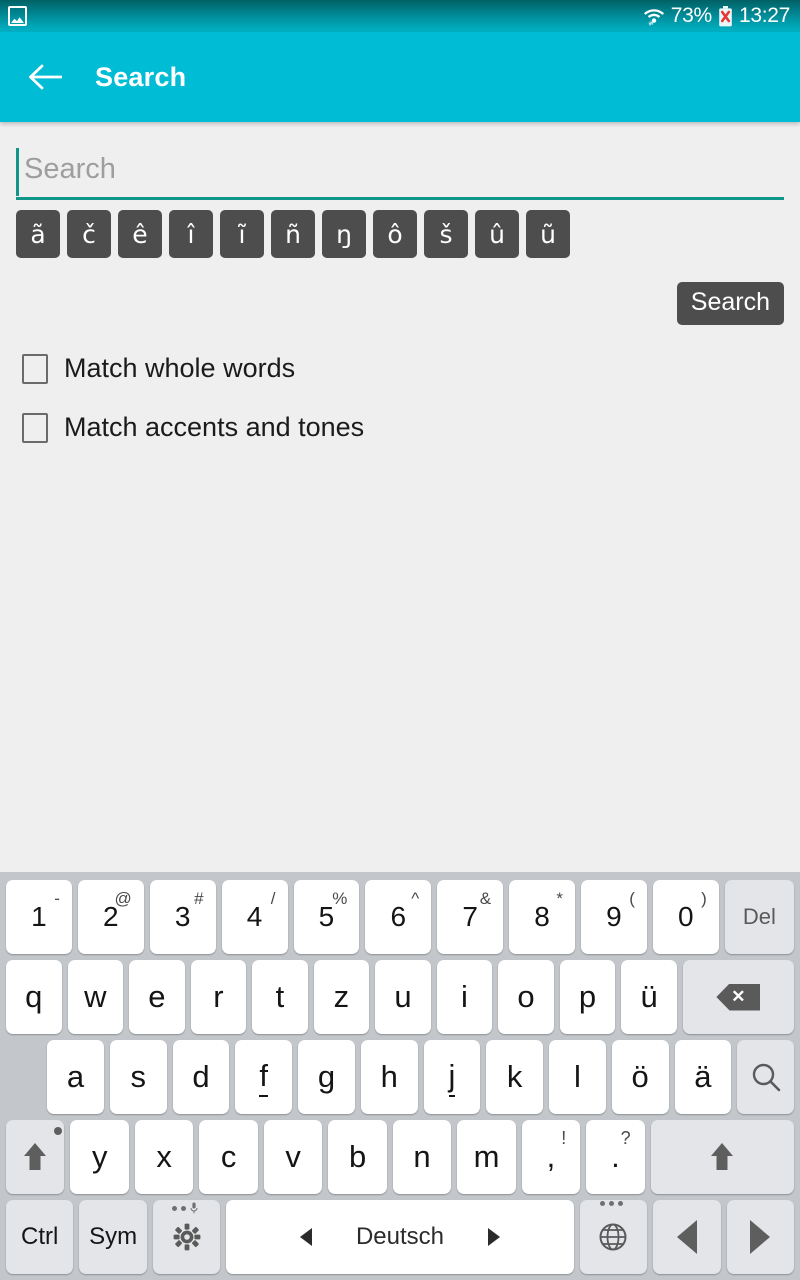 The width and height of the screenshot is (800, 1280). Describe the element at coordinates (551, 1157) in the screenshot. I see `key-comma: ,!` at that location.